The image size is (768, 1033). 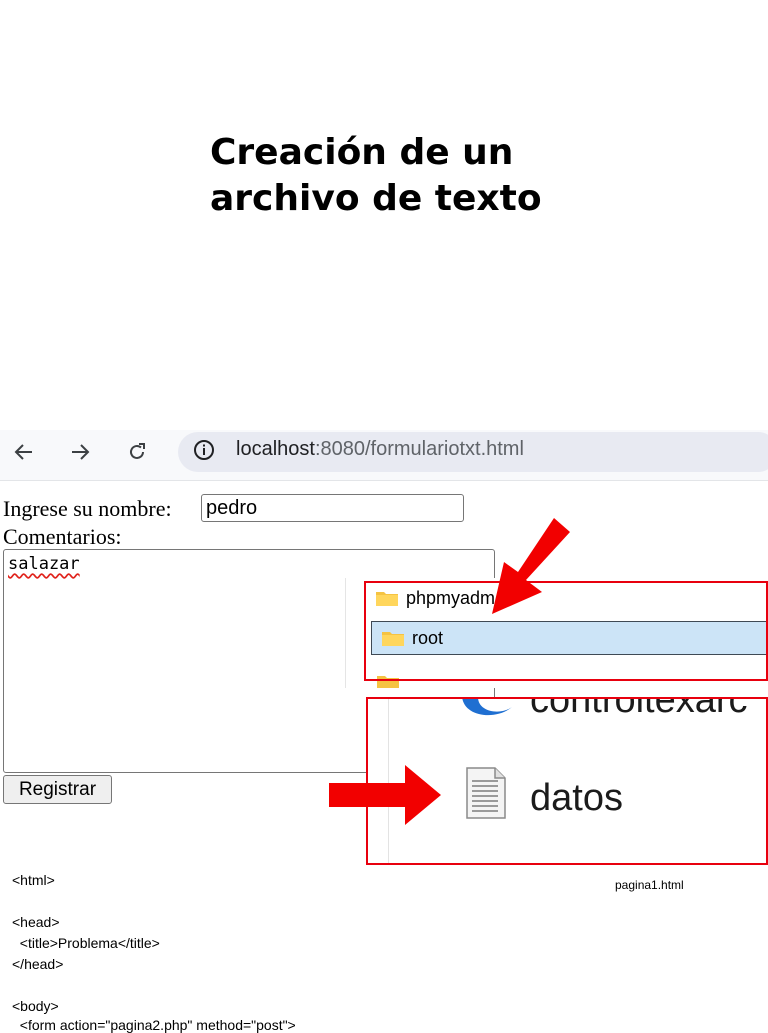 What do you see at coordinates (87, 508) in the screenshot?
I see `name-label: Ingrese su nombre:` at bounding box center [87, 508].